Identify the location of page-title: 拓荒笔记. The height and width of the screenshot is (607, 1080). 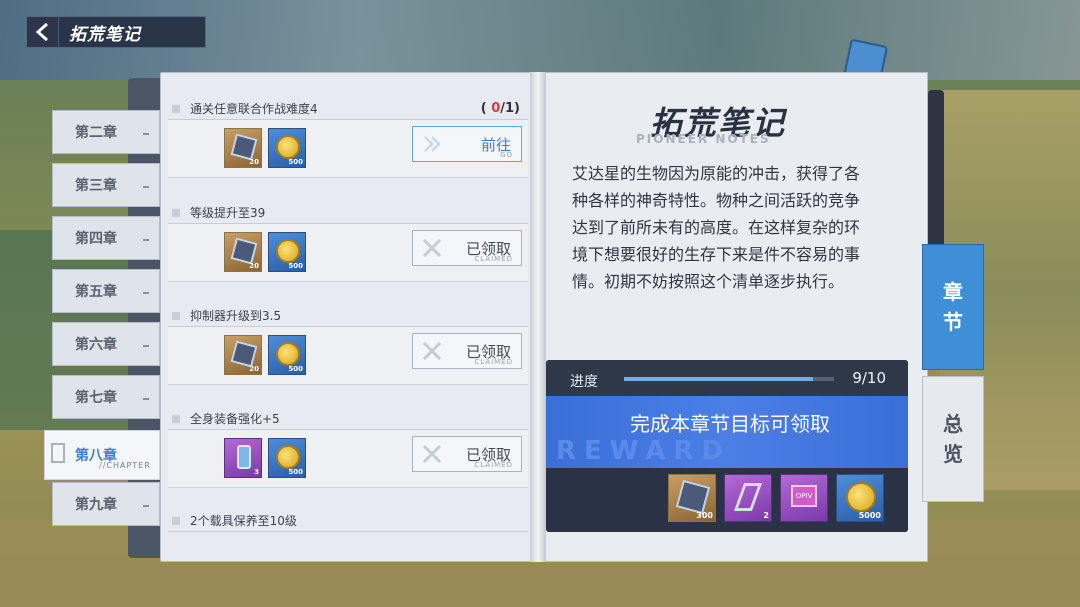
(105, 34).